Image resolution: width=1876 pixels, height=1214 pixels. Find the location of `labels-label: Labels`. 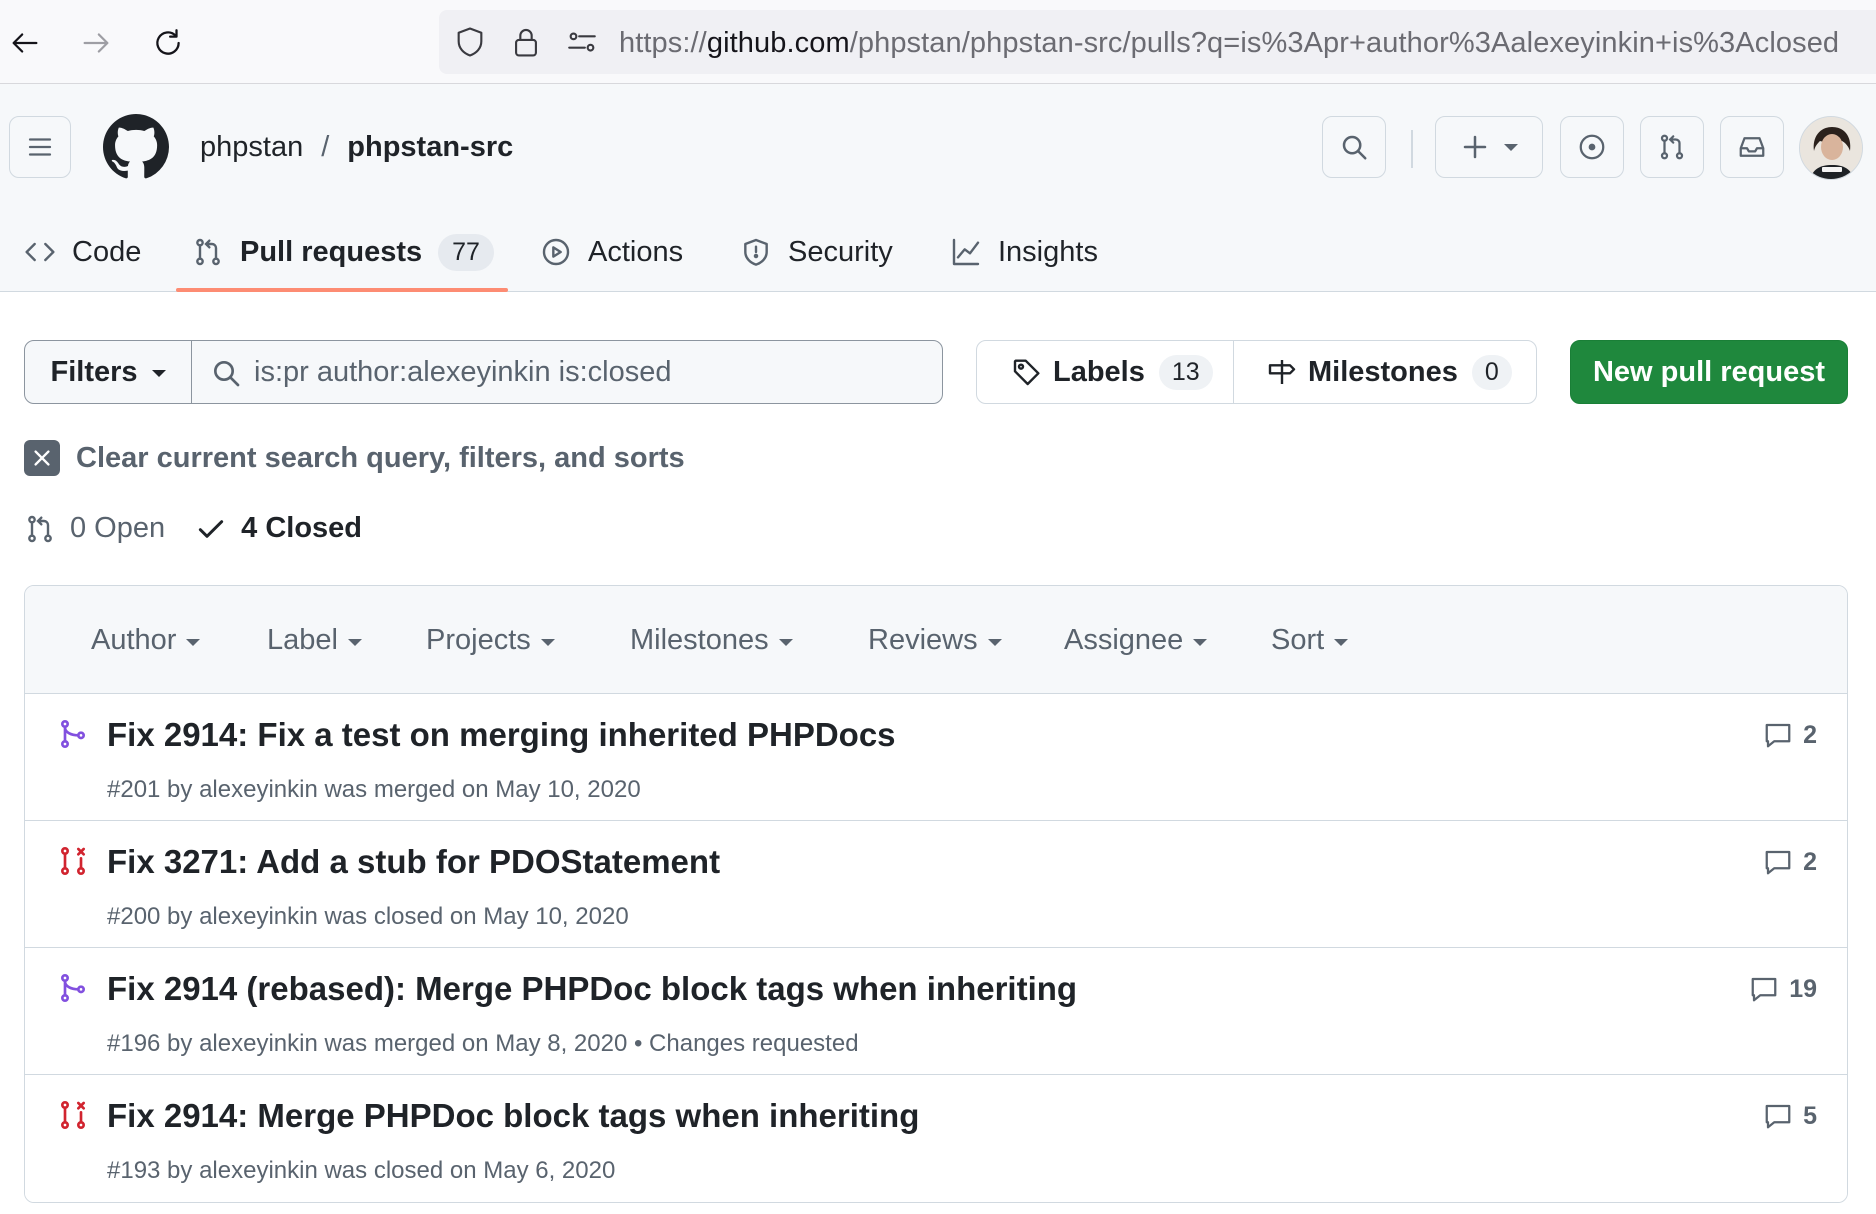

labels-label: Labels is located at coordinates (1099, 371).